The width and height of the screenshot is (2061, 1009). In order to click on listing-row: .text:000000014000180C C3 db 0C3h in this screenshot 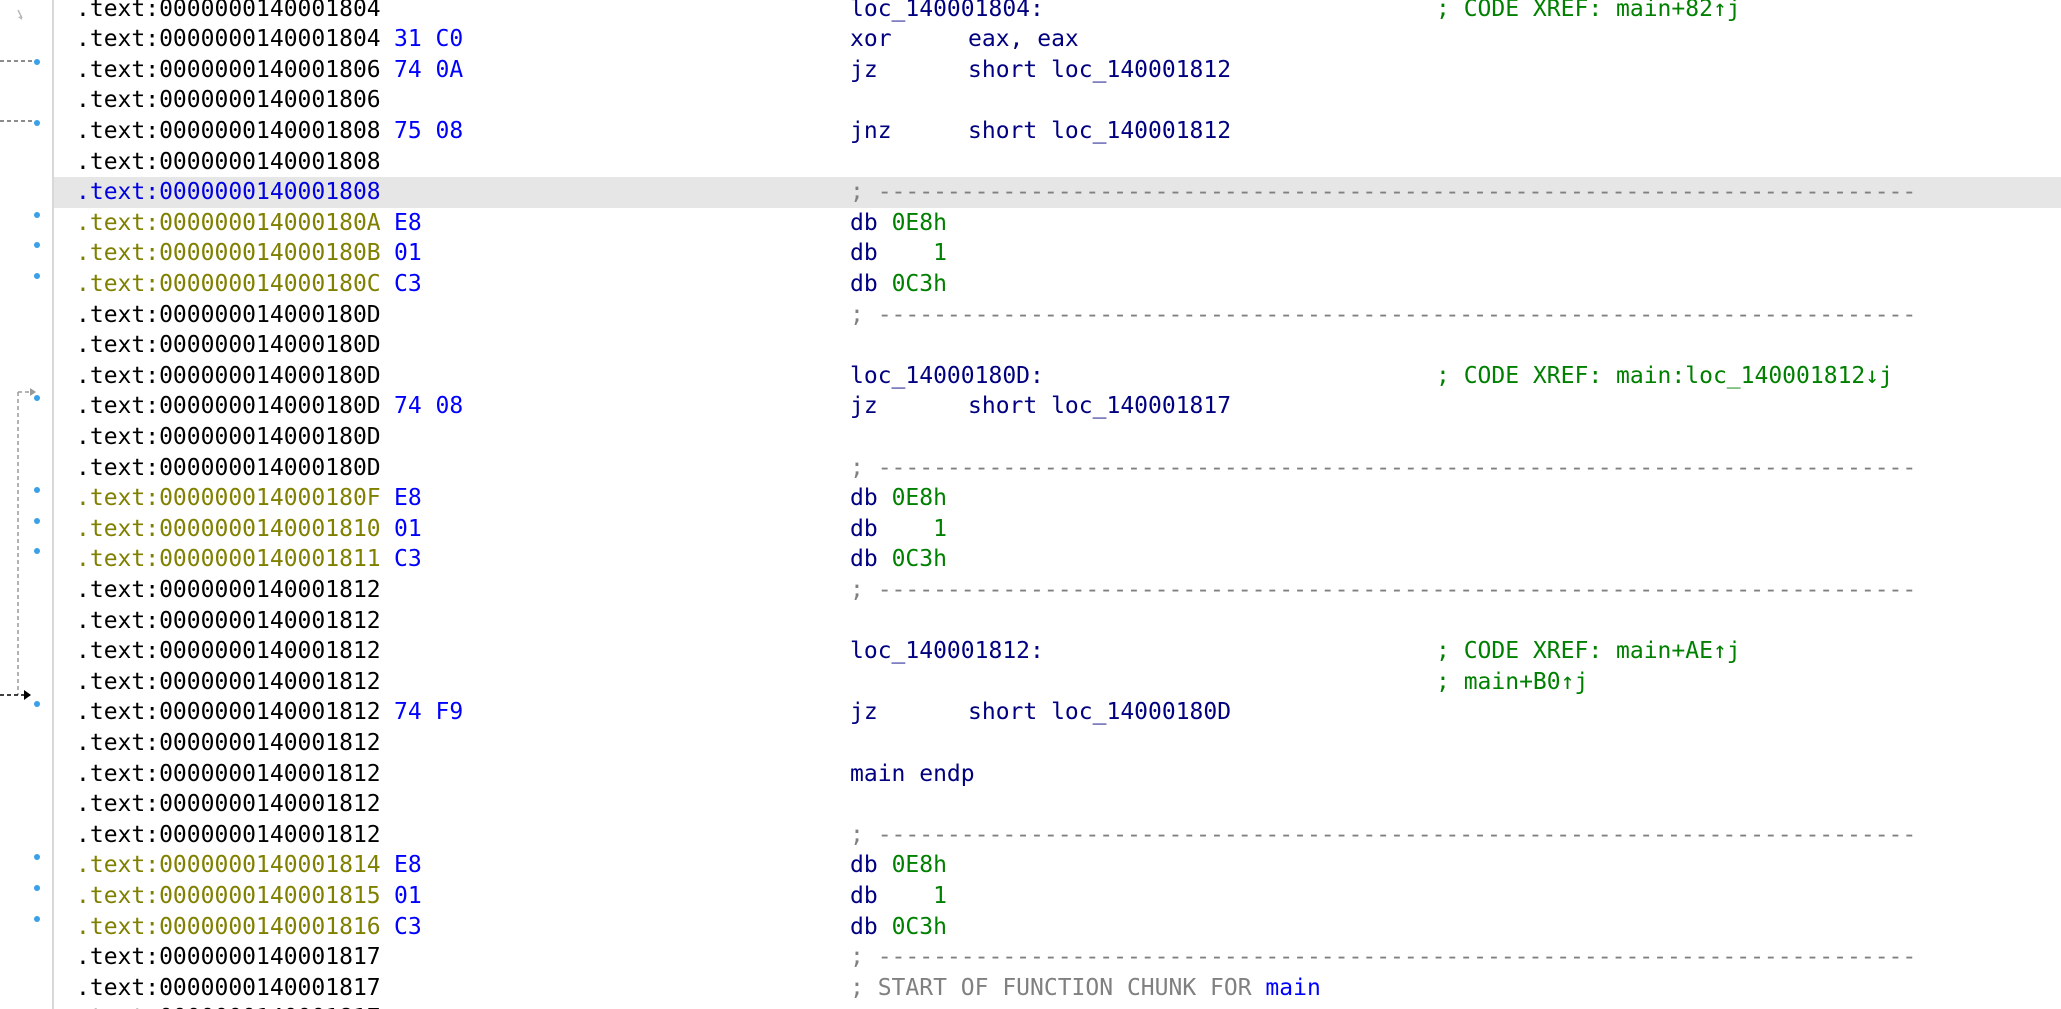, I will do `click(1057, 284)`.